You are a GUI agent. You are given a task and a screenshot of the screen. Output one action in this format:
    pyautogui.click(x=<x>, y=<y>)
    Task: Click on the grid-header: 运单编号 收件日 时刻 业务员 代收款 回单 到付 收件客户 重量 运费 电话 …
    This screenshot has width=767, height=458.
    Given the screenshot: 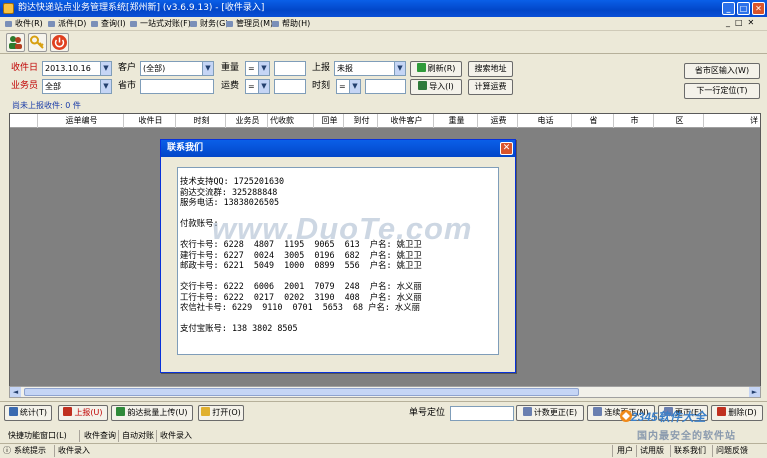 What is the action you would take?
    pyautogui.click(x=385, y=121)
    